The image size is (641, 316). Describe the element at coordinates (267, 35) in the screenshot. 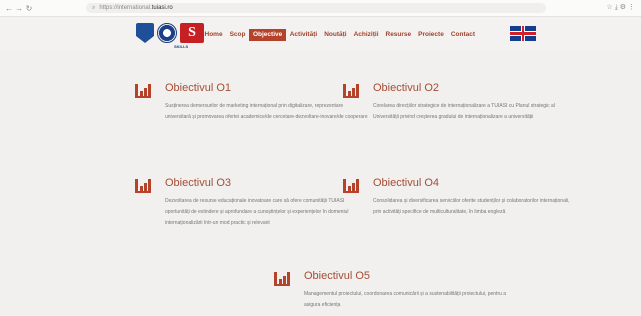

I see `menu-objective-active: Objective` at that location.